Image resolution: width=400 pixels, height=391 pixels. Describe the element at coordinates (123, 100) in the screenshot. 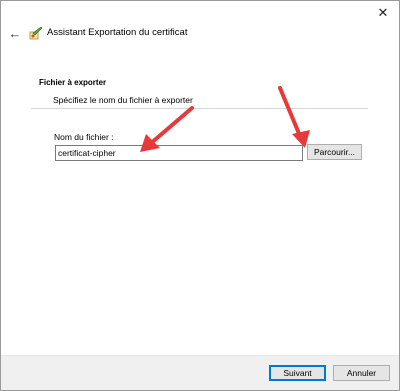

I see `section-description: Spécifiez le nom du fichier à exporter` at that location.